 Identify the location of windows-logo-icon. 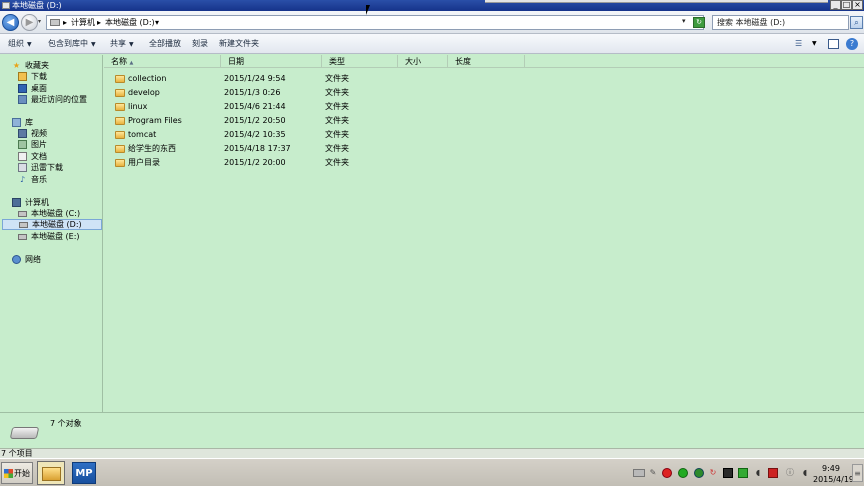
(8, 473).